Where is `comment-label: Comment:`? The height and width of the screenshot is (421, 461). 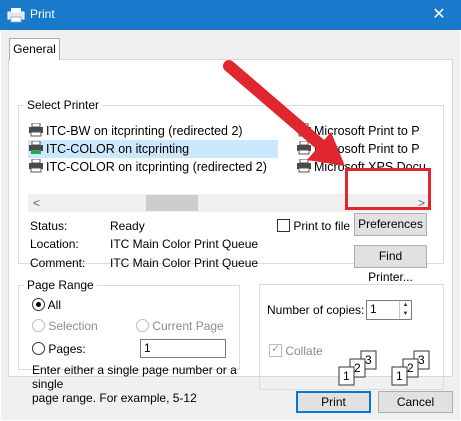
comment-label: Comment: is located at coordinates (58, 263).